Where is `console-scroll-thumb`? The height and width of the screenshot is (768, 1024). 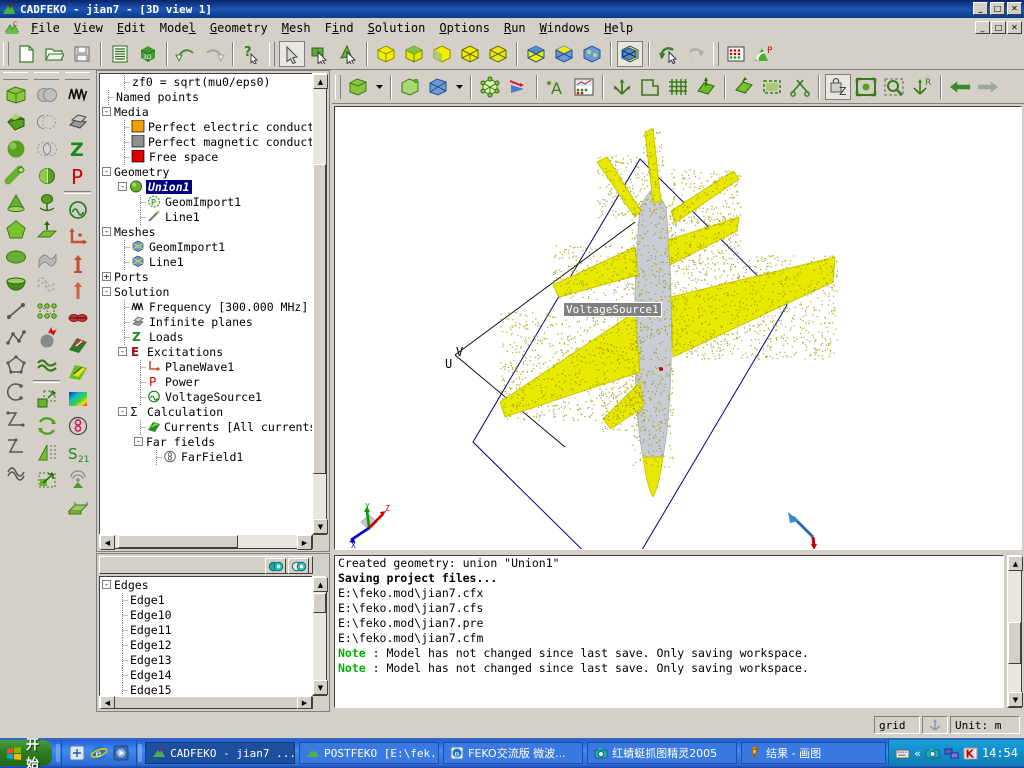
console-scroll-thumb is located at coordinates (1014, 643).